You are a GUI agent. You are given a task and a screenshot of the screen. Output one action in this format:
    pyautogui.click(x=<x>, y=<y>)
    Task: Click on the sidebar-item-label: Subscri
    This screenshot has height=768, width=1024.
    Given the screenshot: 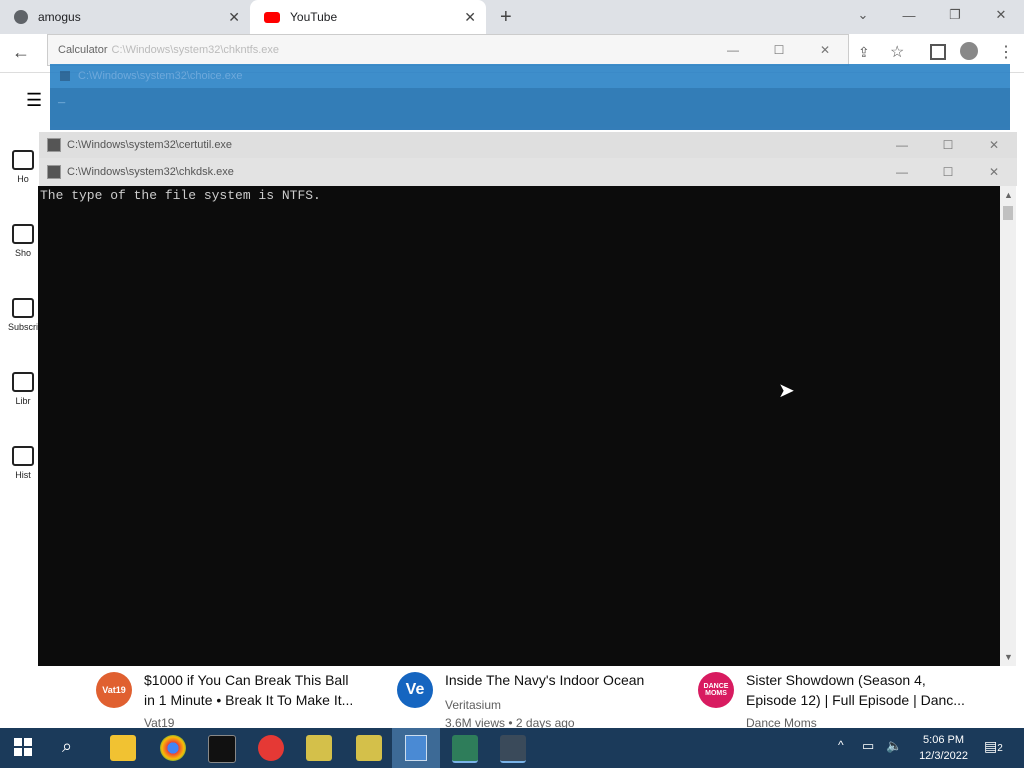 What is the action you would take?
    pyautogui.click(x=22, y=327)
    